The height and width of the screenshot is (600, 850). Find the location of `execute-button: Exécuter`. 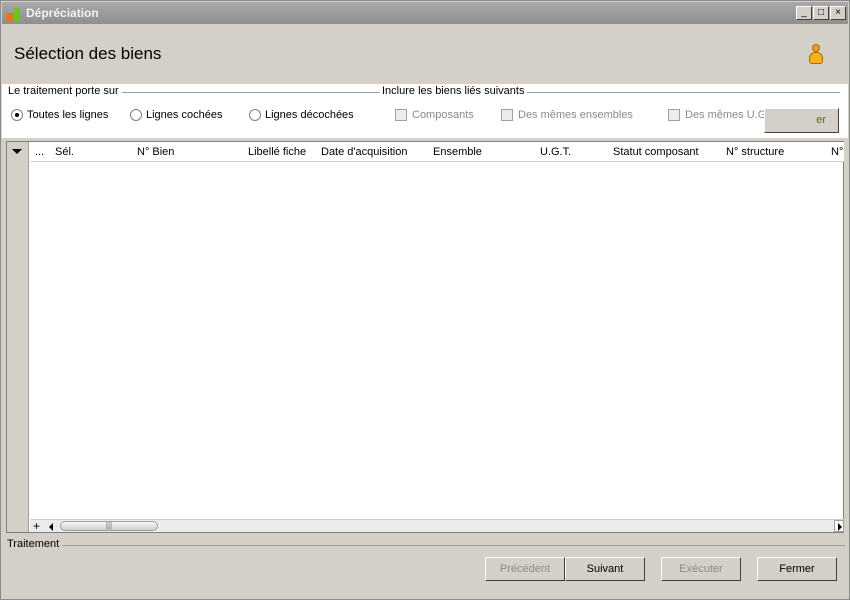

execute-button: Exécuter is located at coordinates (701, 569).